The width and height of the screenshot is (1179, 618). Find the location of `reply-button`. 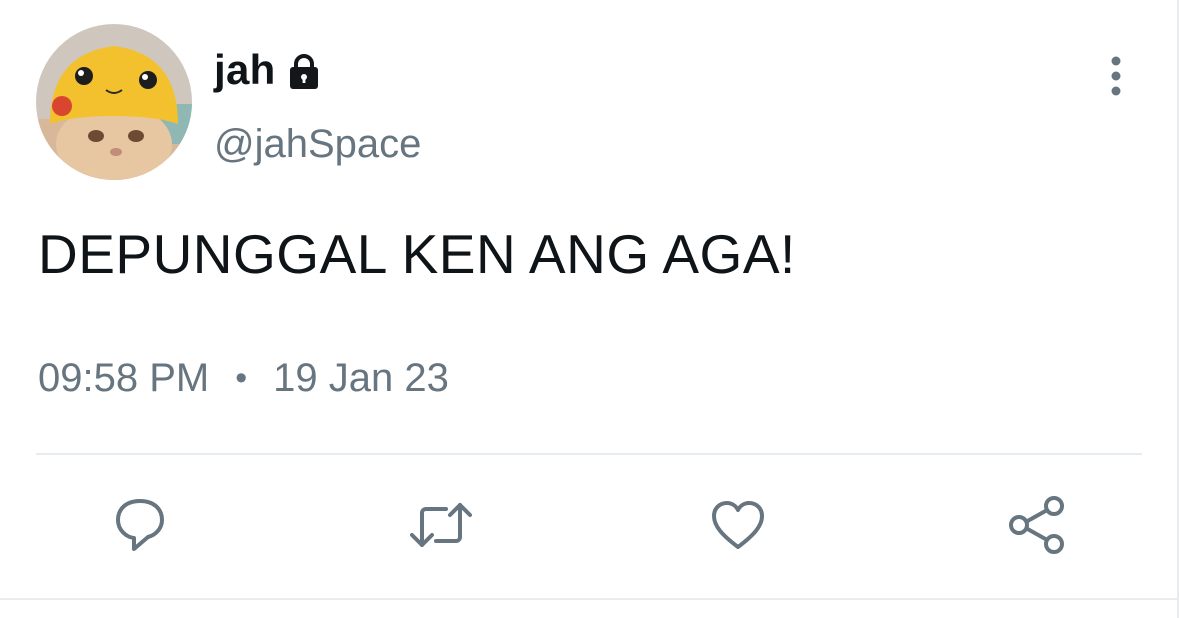

reply-button is located at coordinates (140, 525).